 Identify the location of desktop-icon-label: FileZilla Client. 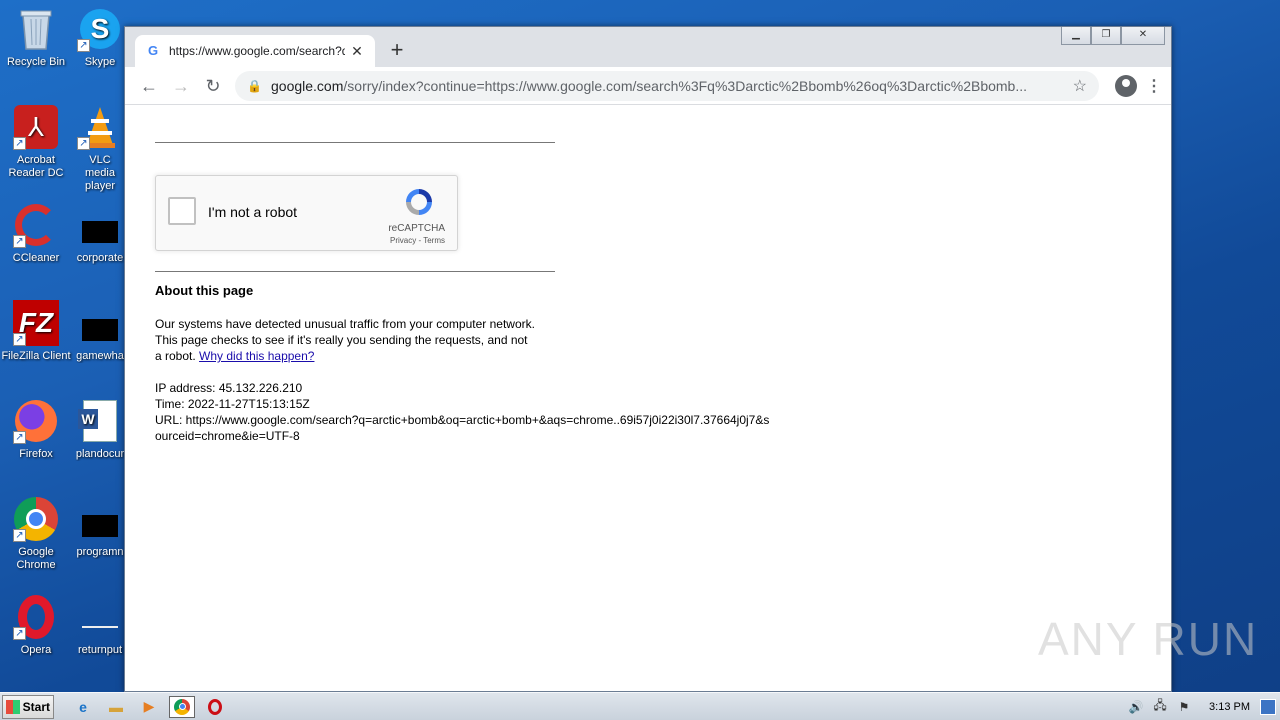
(36, 356).